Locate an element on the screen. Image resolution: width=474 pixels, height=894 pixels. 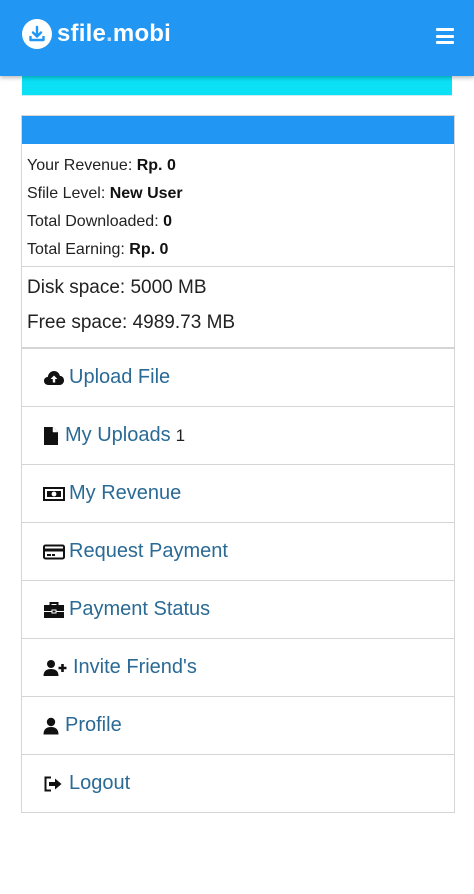
menu-item-label: My Revenue is located at coordinates (125, 493).